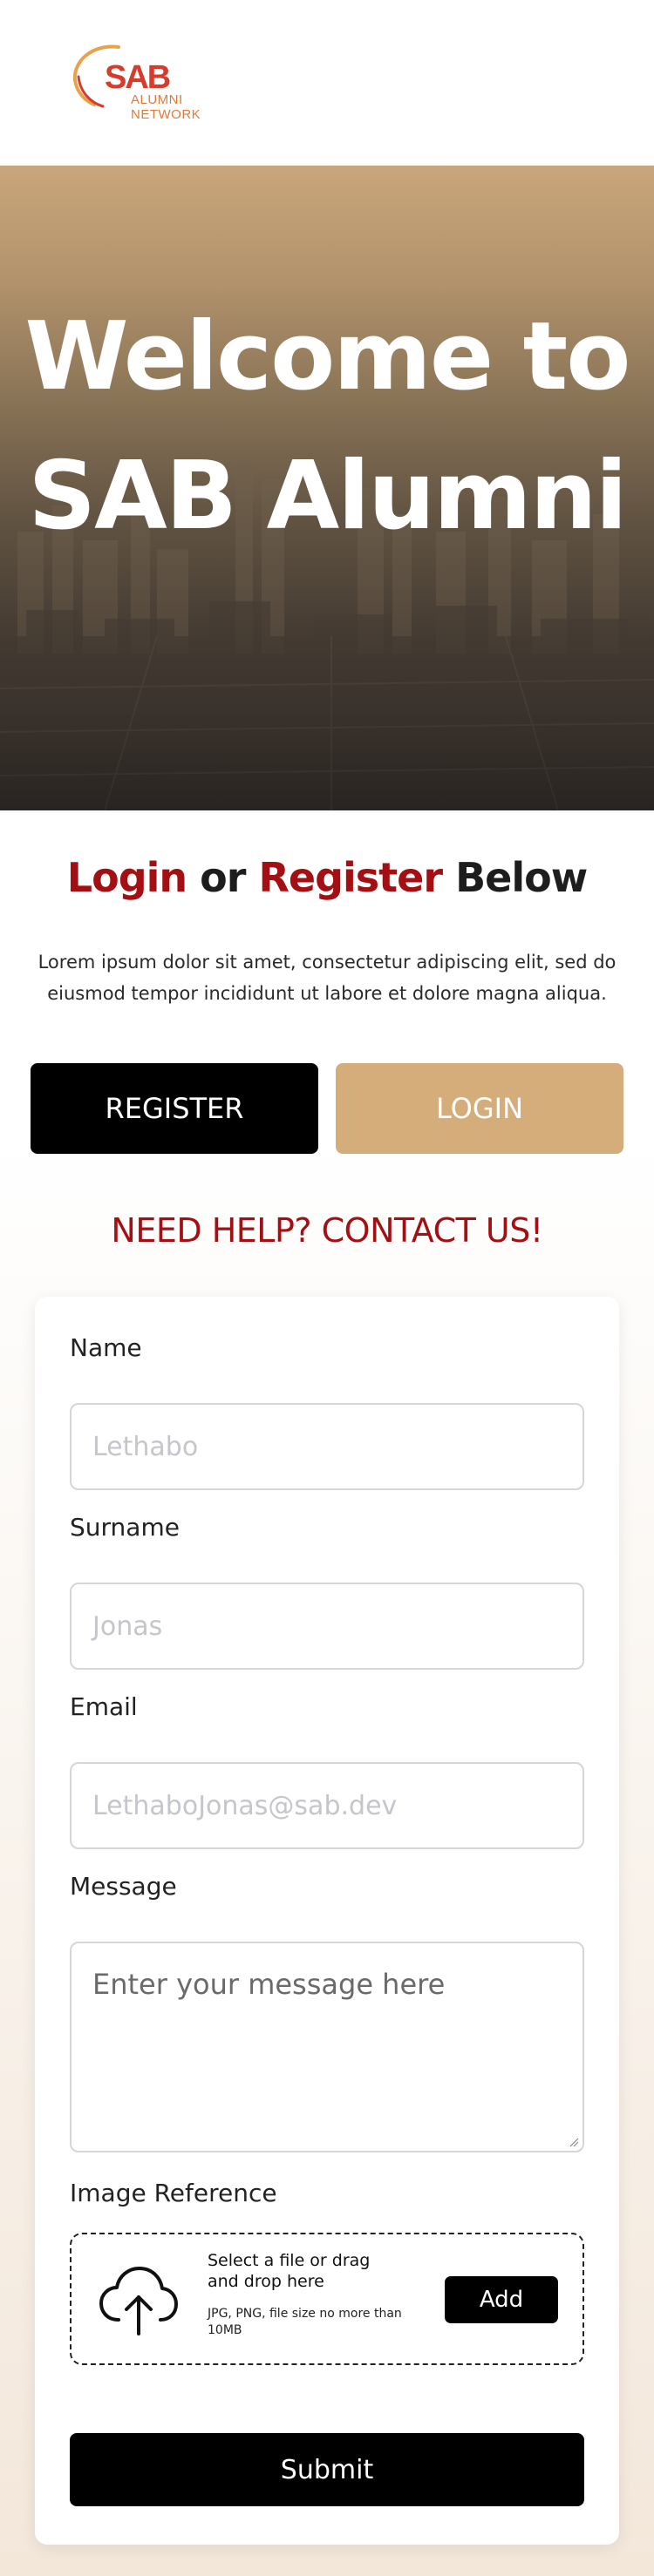  Describe the element at coordinates (269, 1985) in the screenshot. I see `message-placeholder: Enter your message here` at that location.